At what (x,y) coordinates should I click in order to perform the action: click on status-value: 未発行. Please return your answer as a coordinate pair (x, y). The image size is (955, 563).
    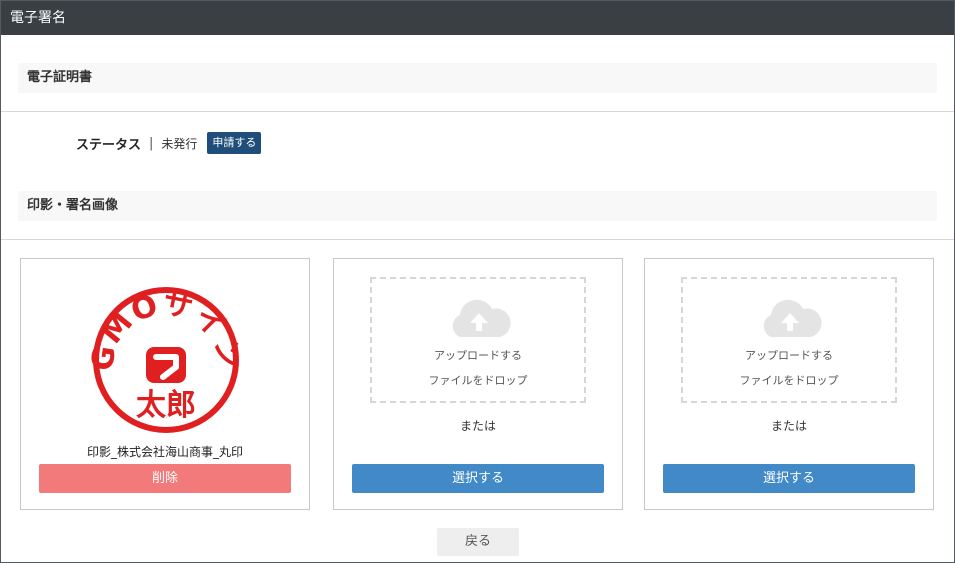
    Looking at the image, I should click on (179, 143).